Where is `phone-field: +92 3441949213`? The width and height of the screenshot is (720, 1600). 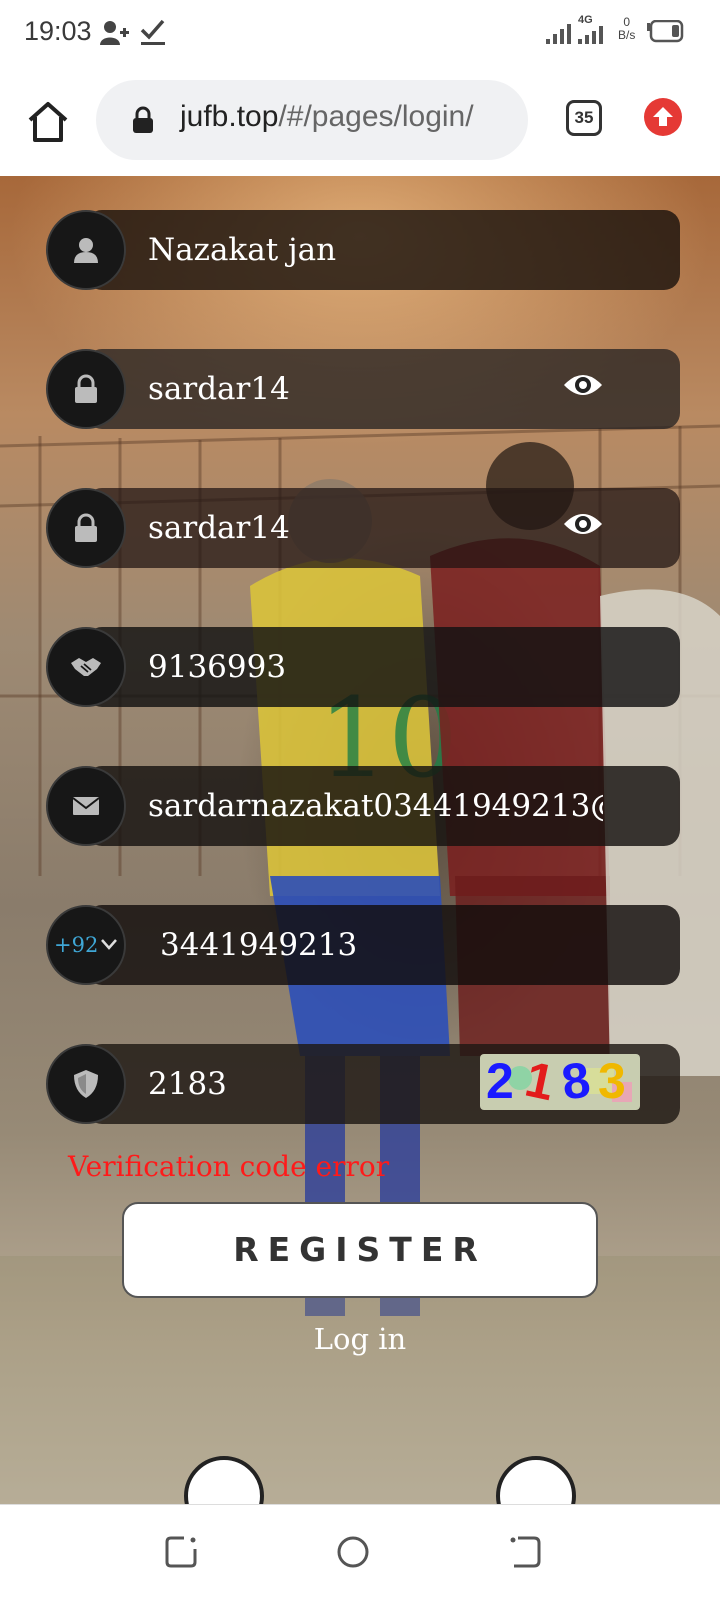 phone-field: +92 3441949213 is located at coordinates (363, 945).